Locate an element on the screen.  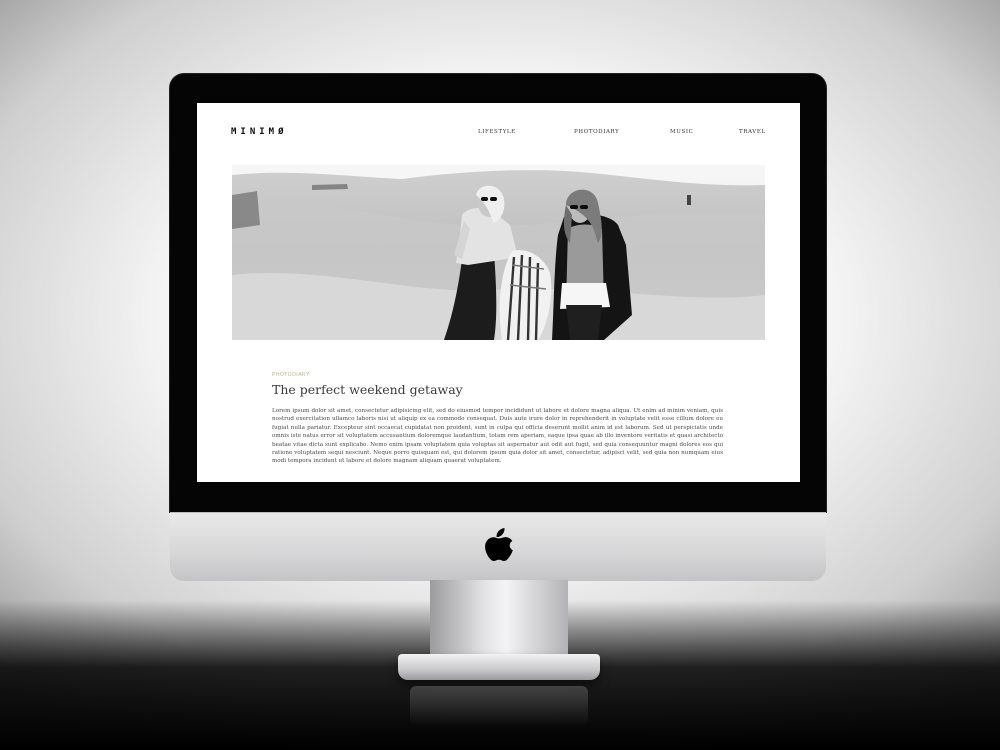
stand-reflection is located at coordinates (499, 706).